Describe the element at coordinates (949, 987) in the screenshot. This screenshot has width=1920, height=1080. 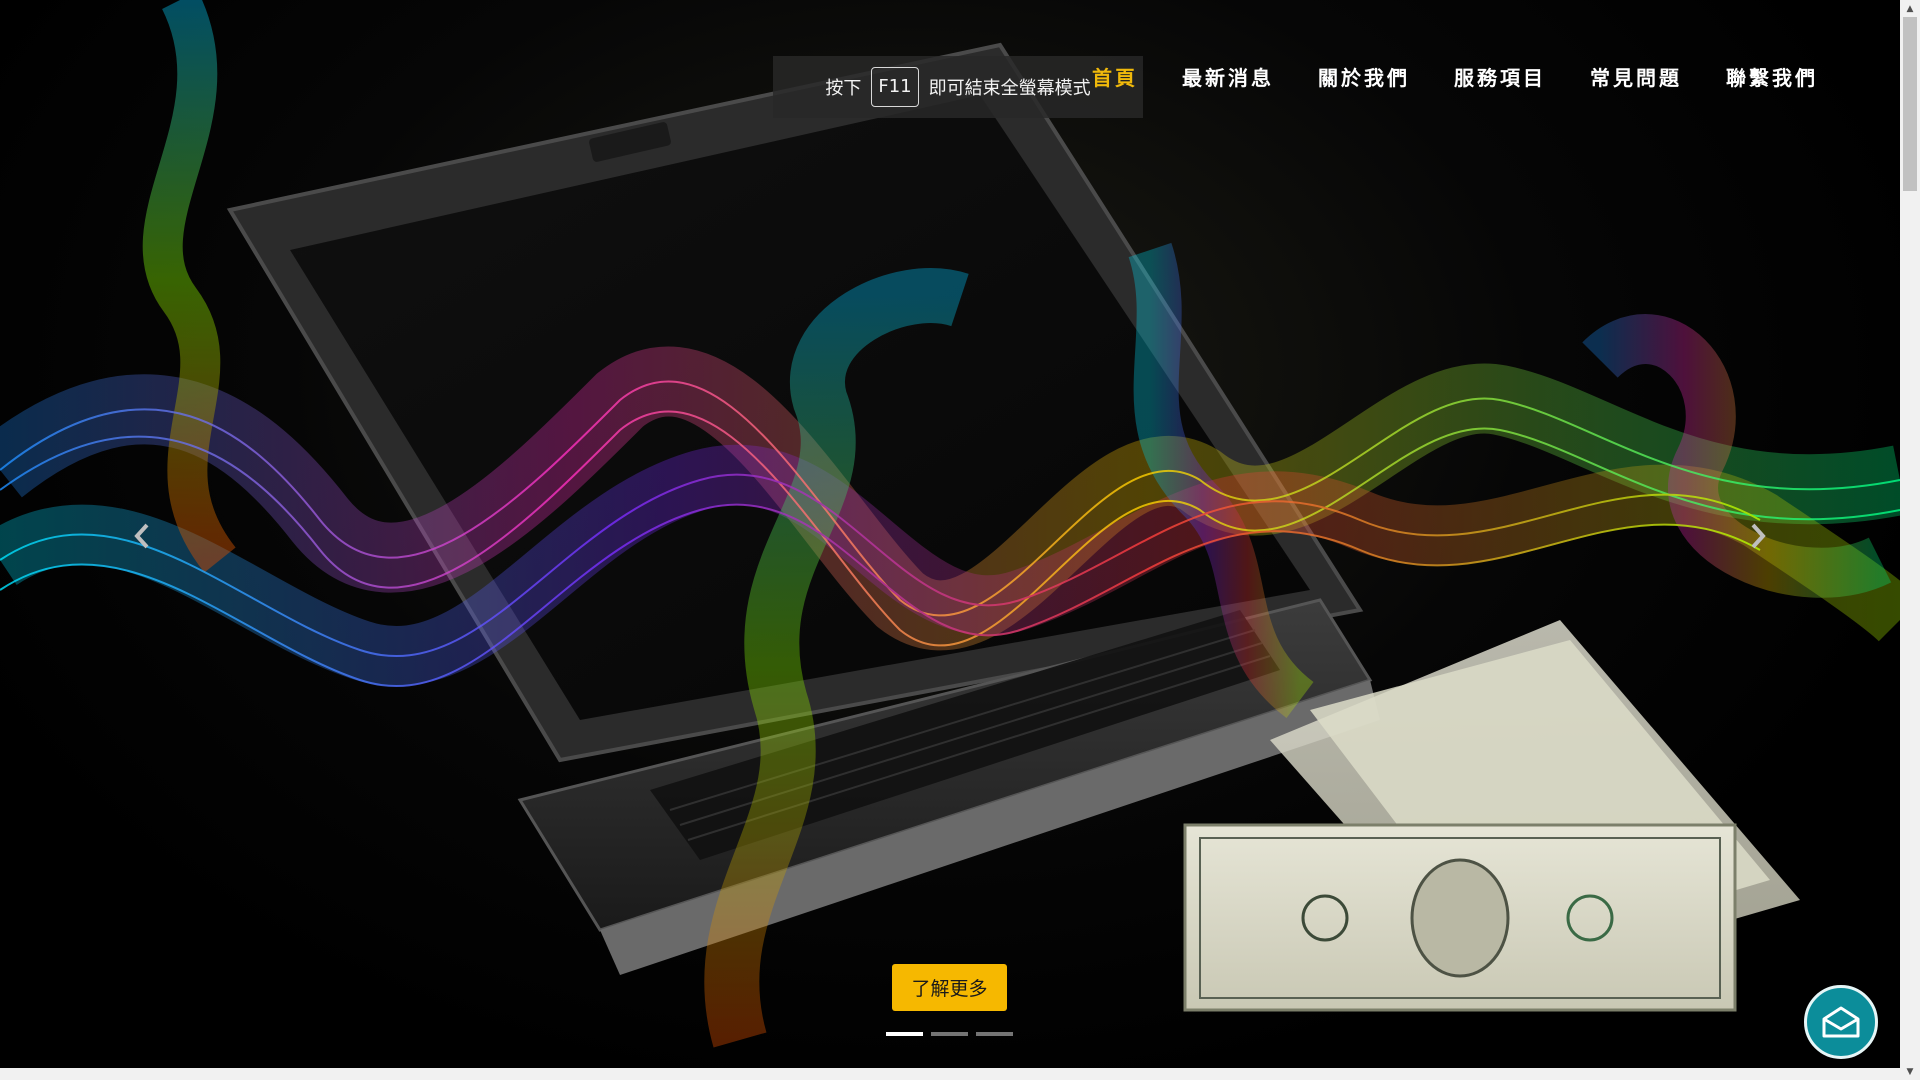
I see `learn-more-button: 了解更多` at that location.